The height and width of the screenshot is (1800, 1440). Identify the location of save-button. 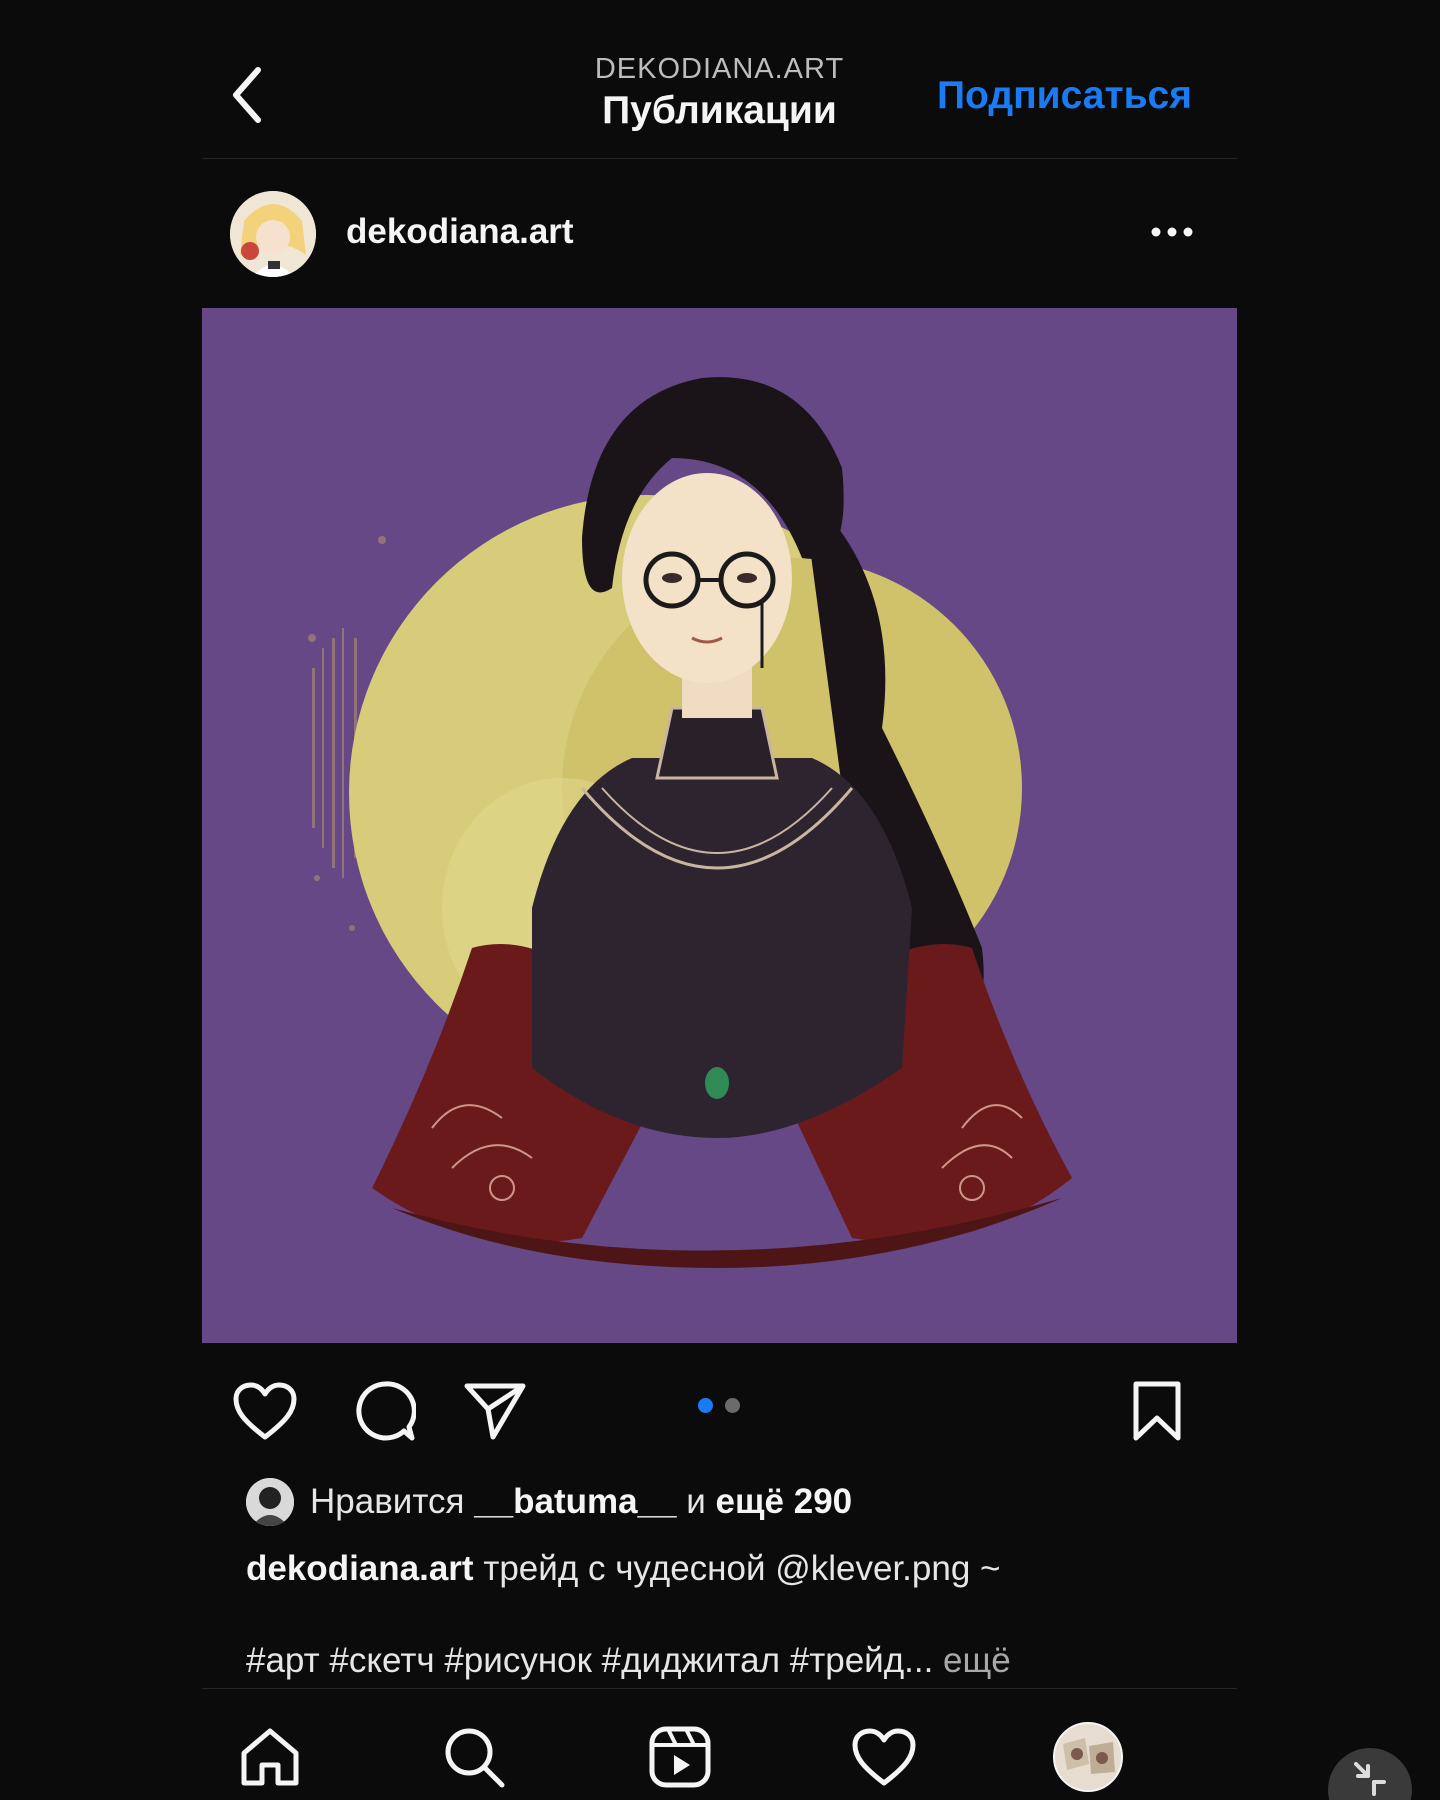
(1157, 1411).